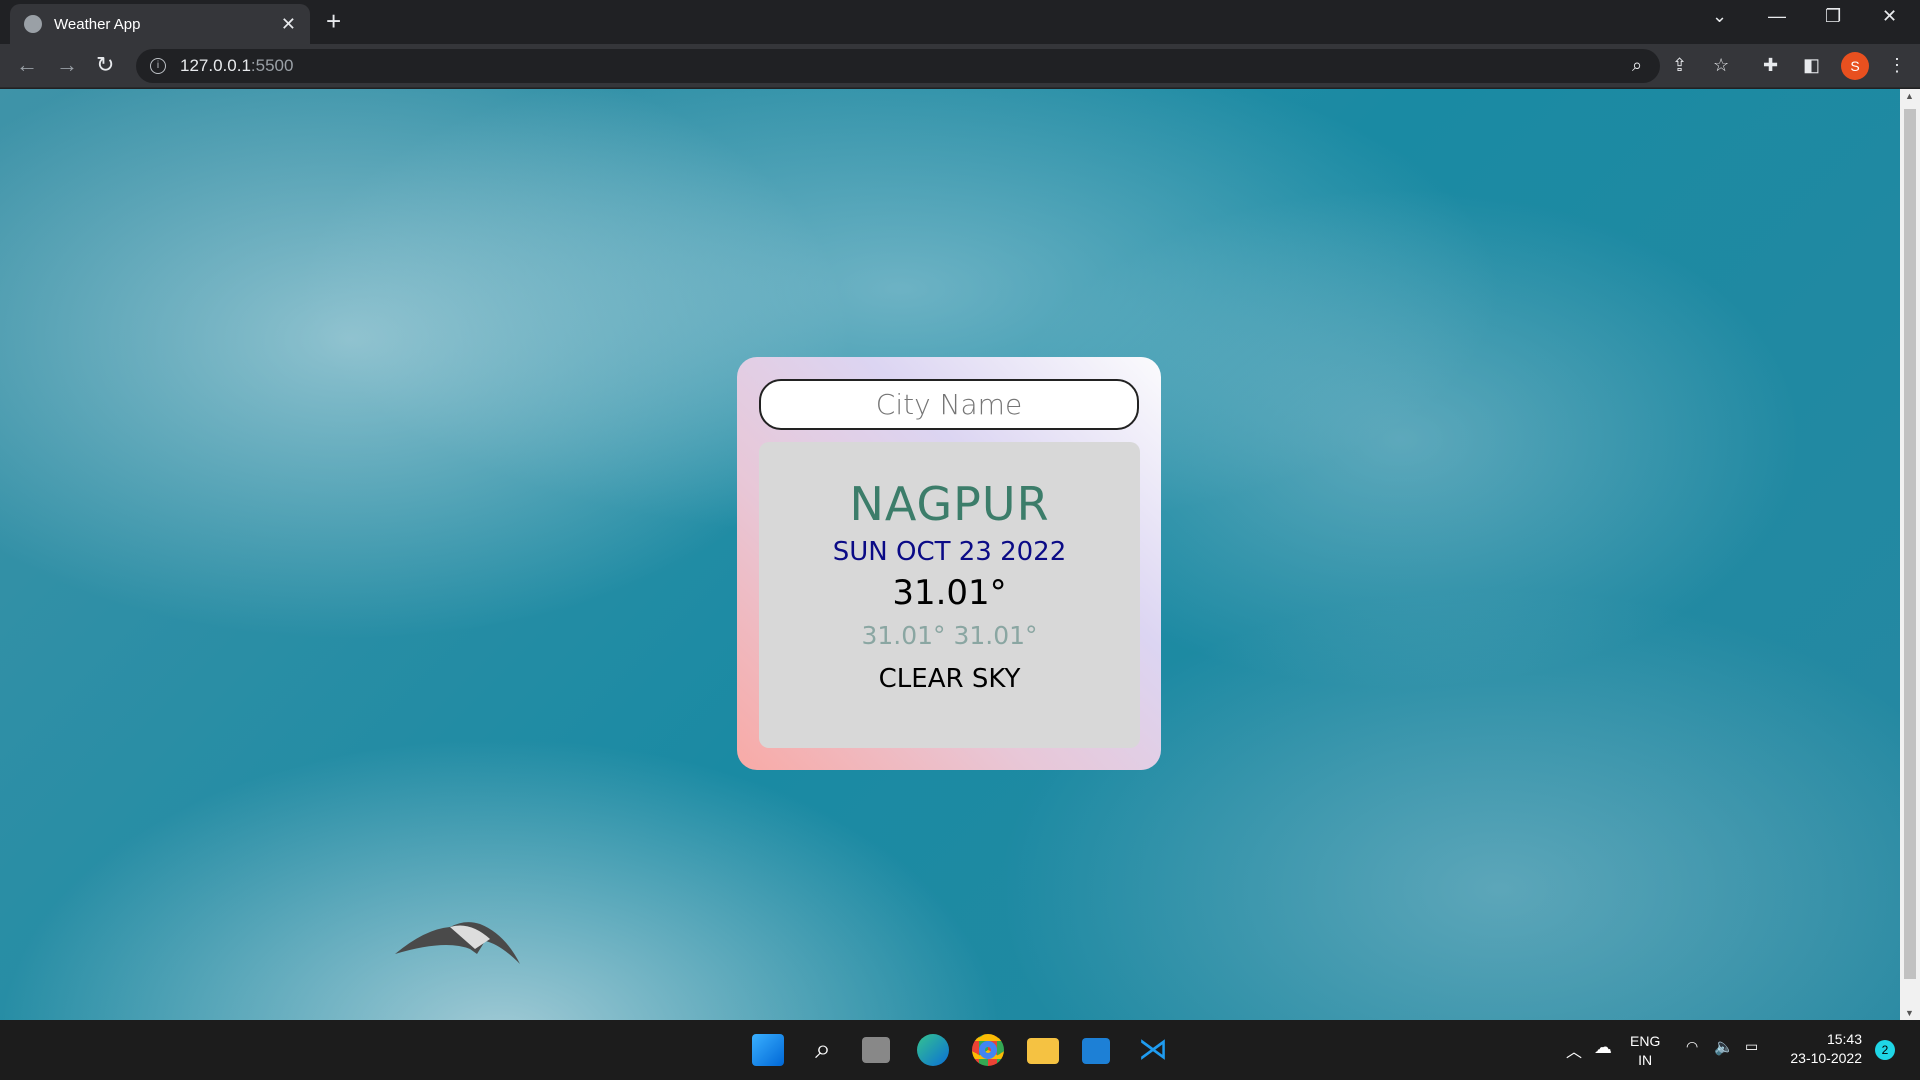  I want to click on close-tab-icon: ✕, so click(288, 24).